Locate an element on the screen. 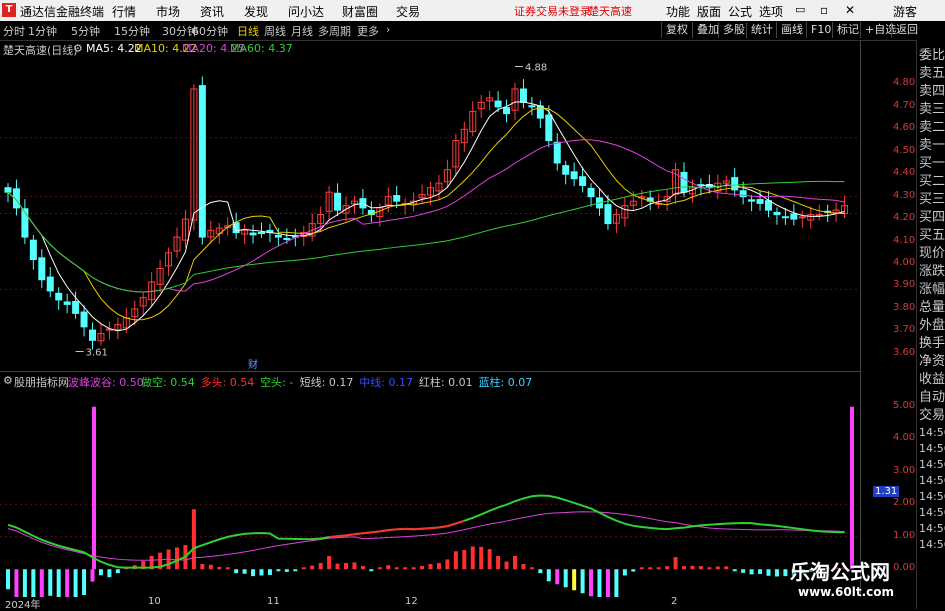  more-chevron-icon: › is located at coordinates (388, 29).